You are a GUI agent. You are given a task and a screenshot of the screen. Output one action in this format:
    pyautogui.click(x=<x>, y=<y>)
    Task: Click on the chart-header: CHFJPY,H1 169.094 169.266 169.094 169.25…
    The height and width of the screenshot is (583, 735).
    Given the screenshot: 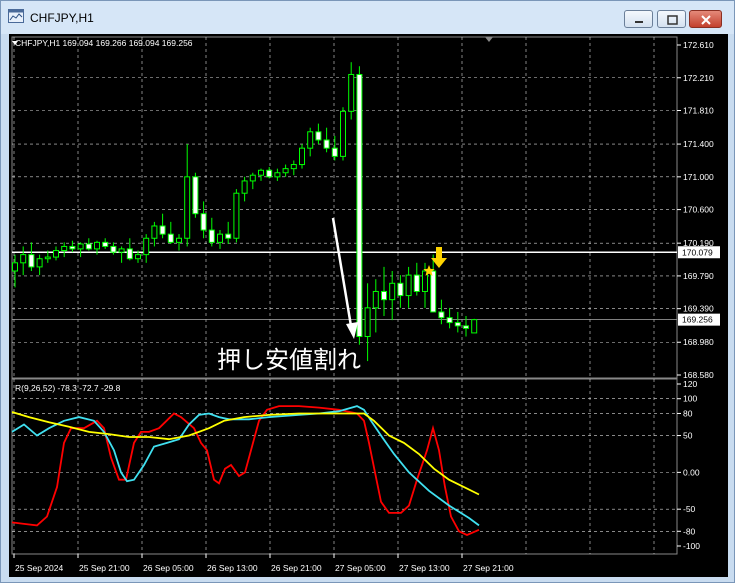 What is the action you would take?
    pyautogui.click(x=104, y=43)
    